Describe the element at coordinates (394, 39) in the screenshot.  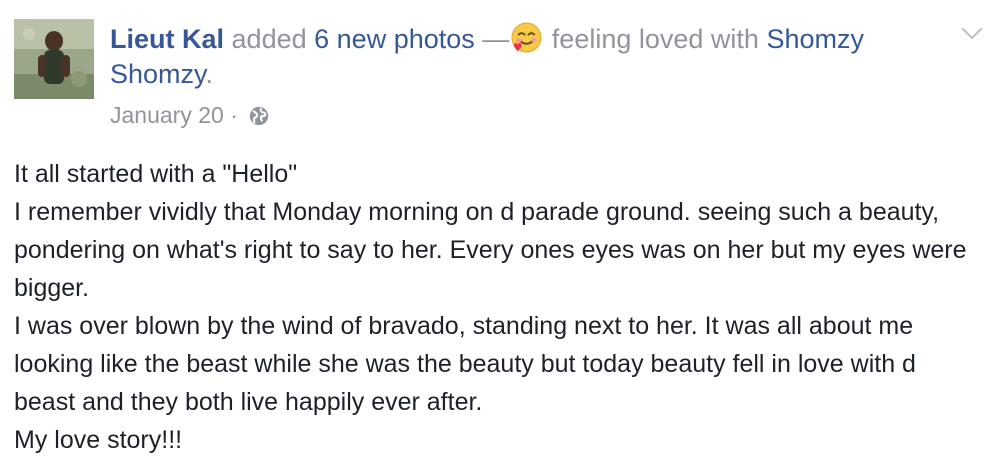
I see `photo-count-link: 6 new photos` at that location.